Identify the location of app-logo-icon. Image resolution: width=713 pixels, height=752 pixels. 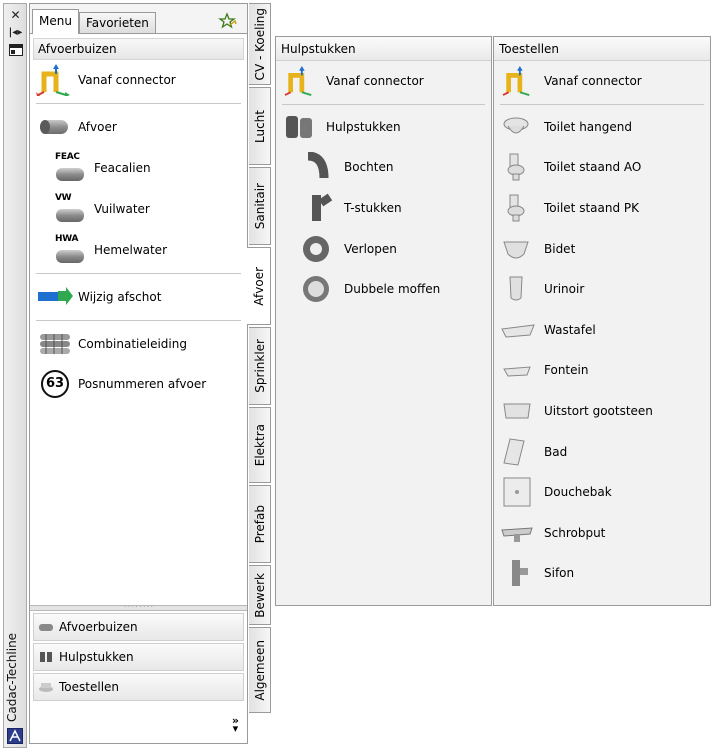
(15, 736).